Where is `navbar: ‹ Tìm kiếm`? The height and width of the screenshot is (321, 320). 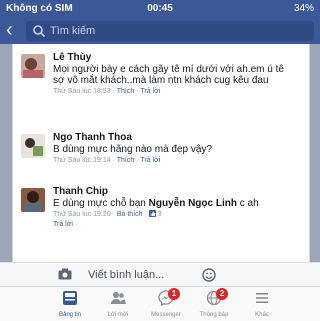 navbar: ‹ Tìm kiếm is located at coordinates (160, 31).